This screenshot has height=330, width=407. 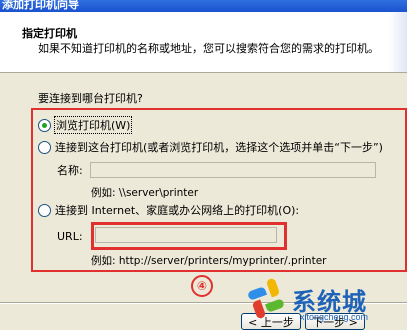 I want to click on name-row: 名称:, so click(x=216, y=170).